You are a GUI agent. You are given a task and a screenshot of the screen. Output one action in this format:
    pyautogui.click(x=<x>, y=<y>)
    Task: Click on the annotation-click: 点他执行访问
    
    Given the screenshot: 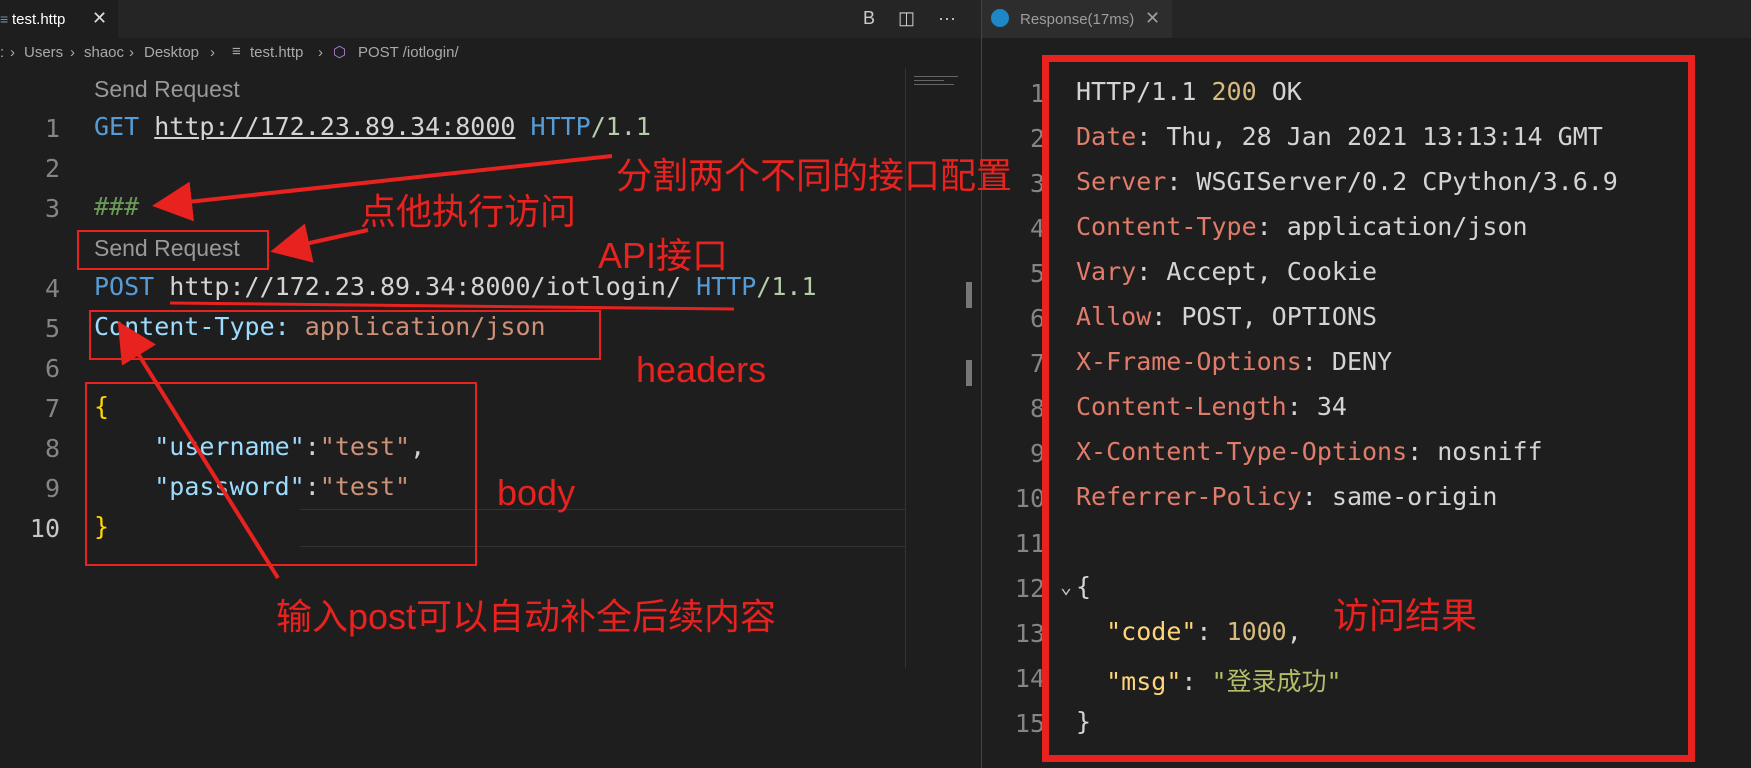 What is the action you would take?
    pyautogui.click(x=468, y=211)
    